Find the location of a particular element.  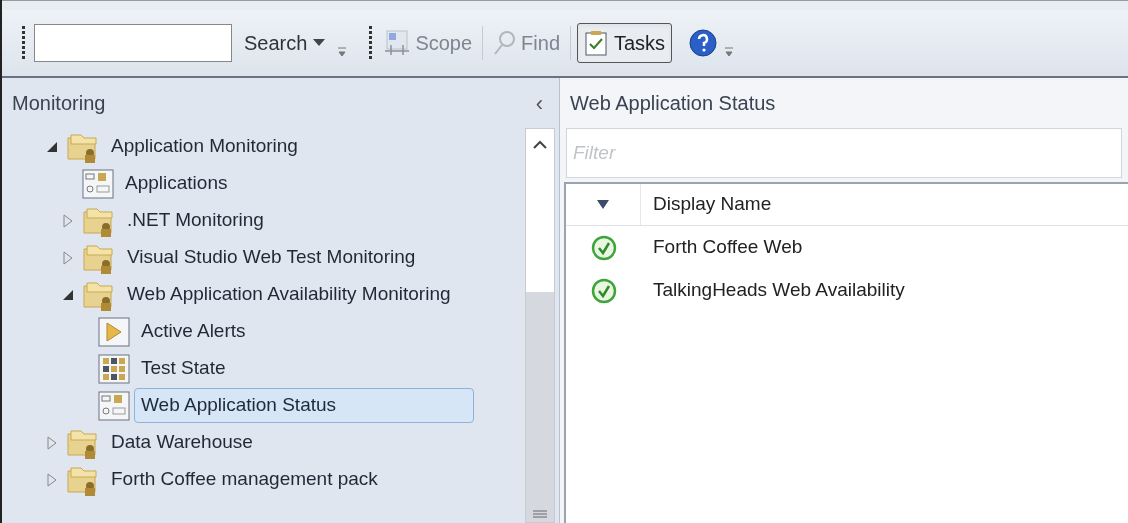

tree-item: Application Monitoring is located at coordinates (204, 146).